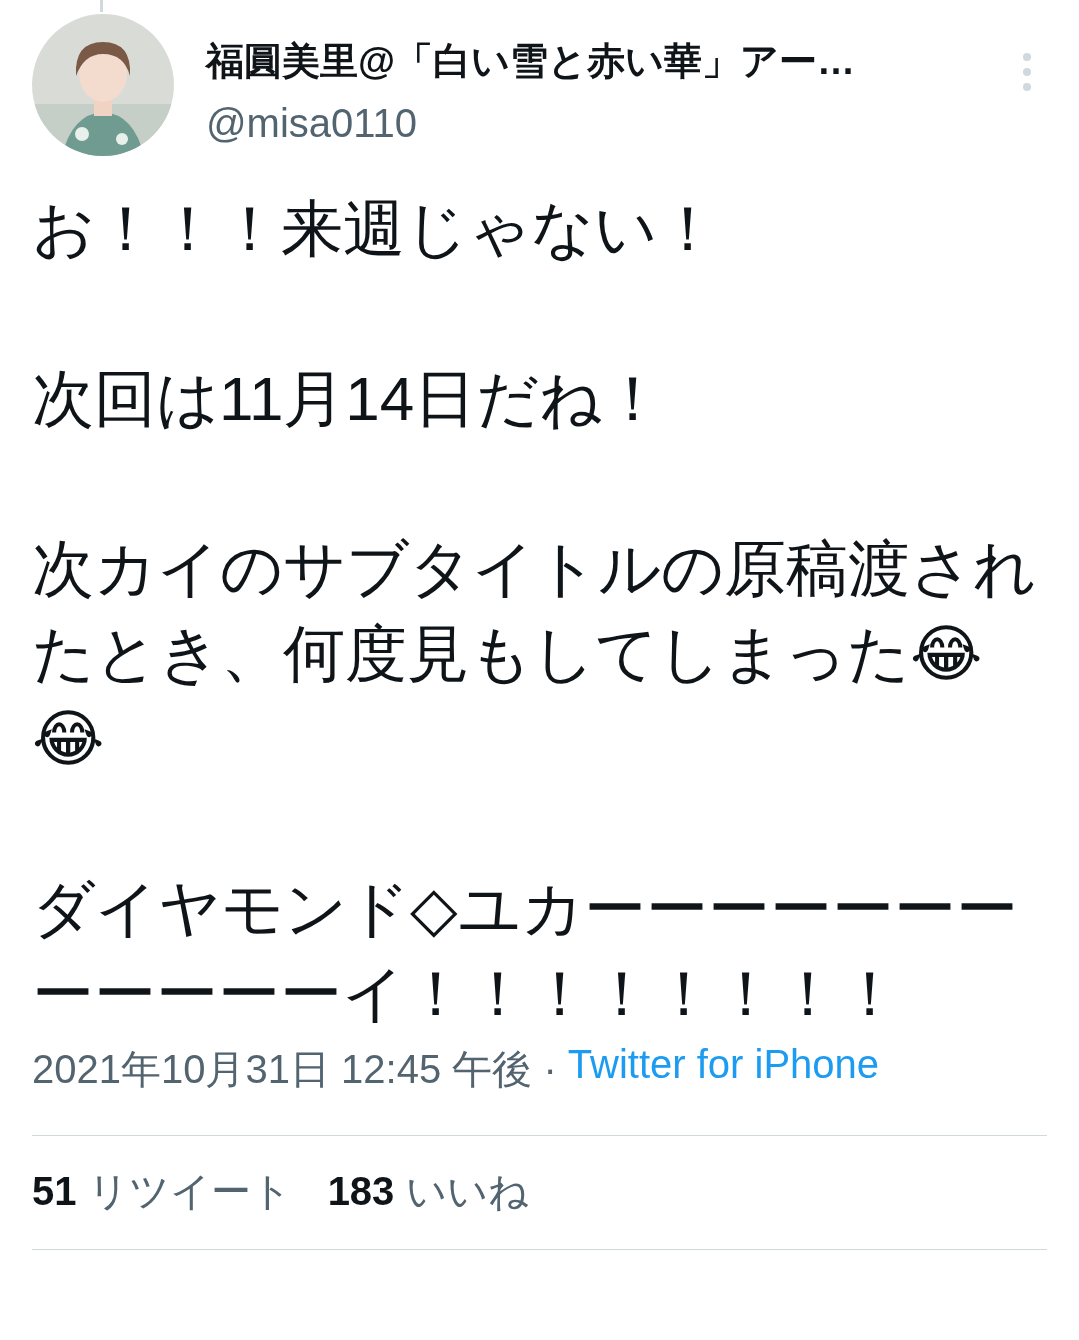 Image resolution: width=1079 pixels, height=1340 pixels. What do you see at coordinates (300, 1069) in the screenshot?
I see `timestamp: 2021年10月31日 12:45 午後 ·` at bounding box center [300, 1069].